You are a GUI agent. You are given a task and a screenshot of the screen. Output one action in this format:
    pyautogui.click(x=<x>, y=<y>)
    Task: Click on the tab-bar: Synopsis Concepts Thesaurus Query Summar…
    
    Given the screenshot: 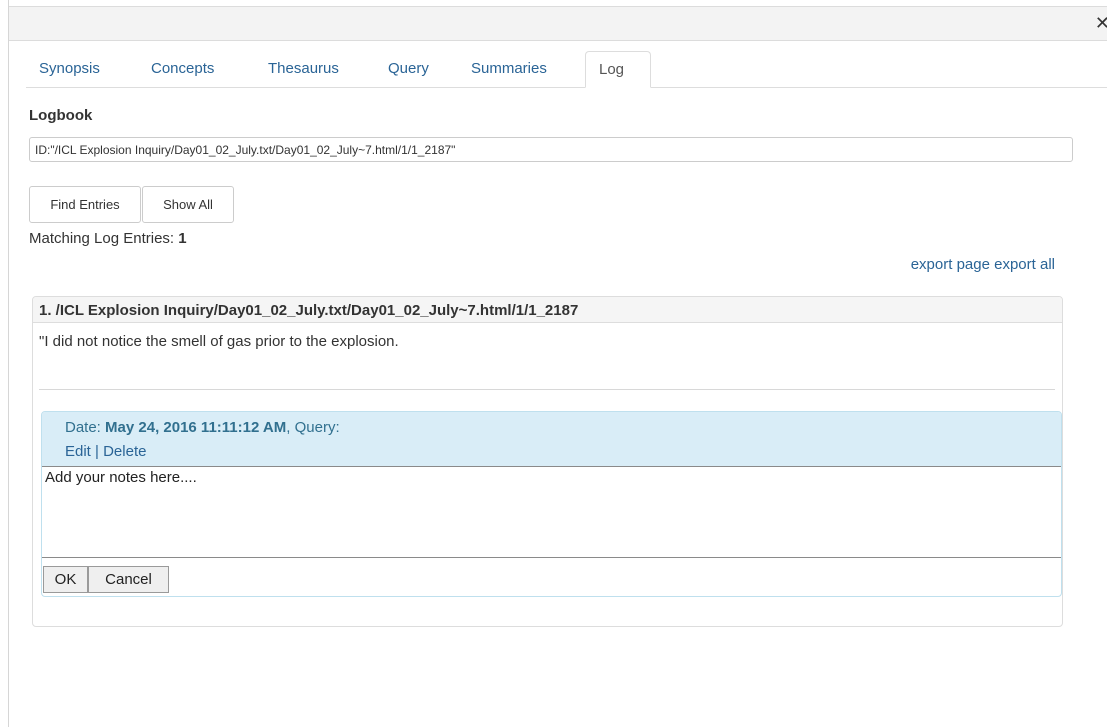 What is the action you would take?
    pyautogui.click(x=566, y=69)
    